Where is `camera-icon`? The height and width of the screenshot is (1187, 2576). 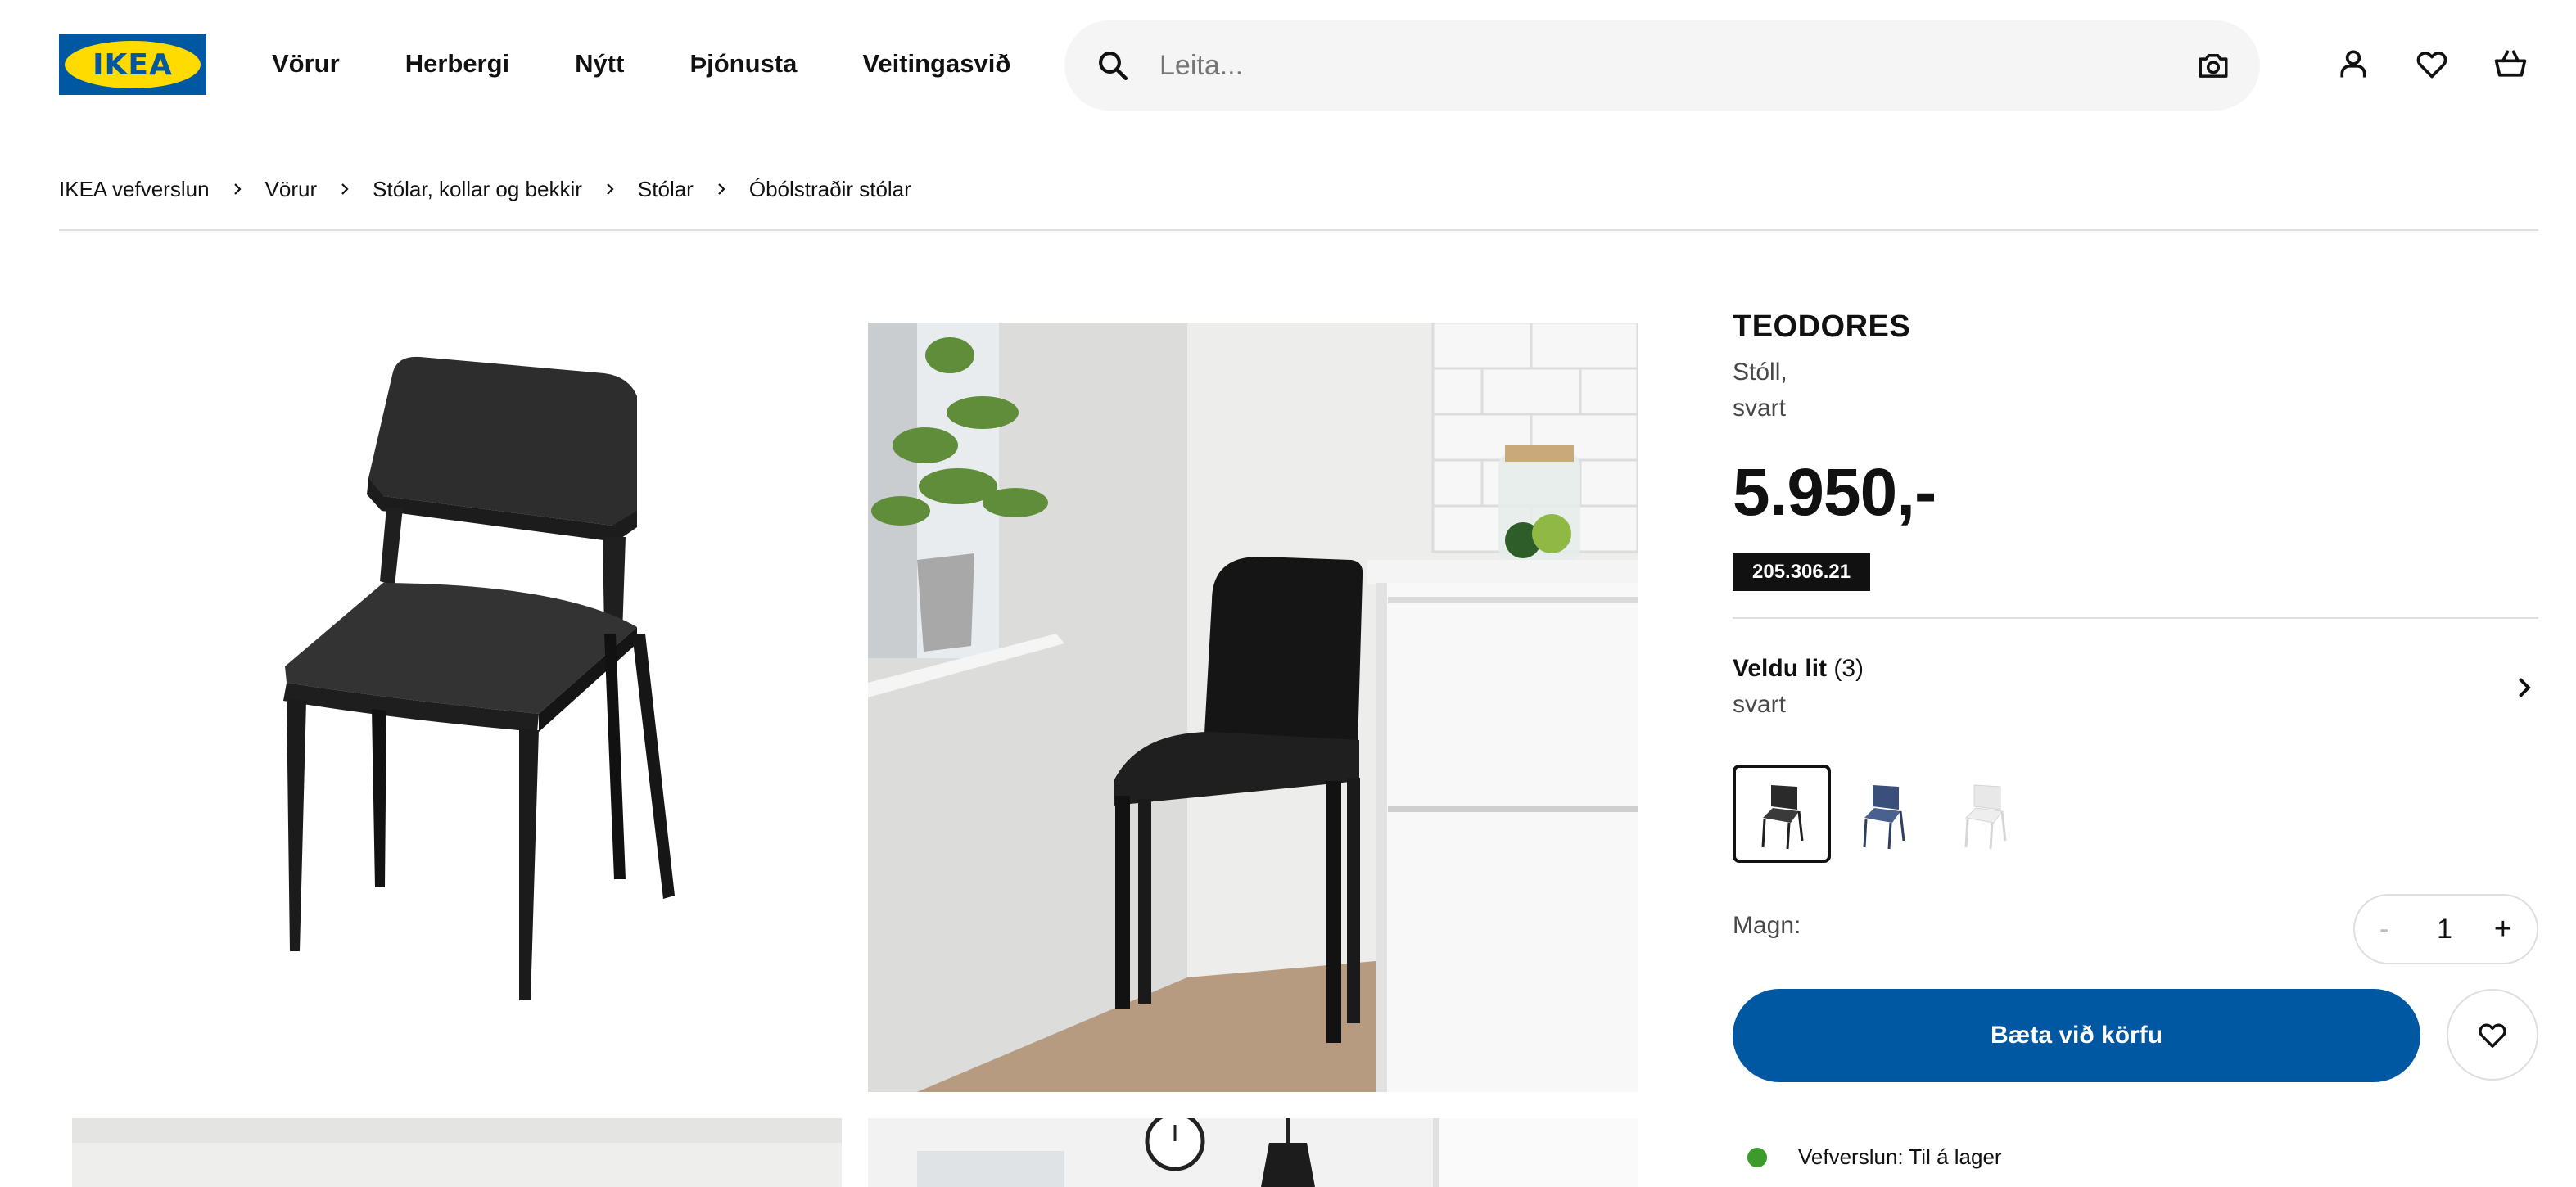 camera-icon is located at coordinates (2213, 65).